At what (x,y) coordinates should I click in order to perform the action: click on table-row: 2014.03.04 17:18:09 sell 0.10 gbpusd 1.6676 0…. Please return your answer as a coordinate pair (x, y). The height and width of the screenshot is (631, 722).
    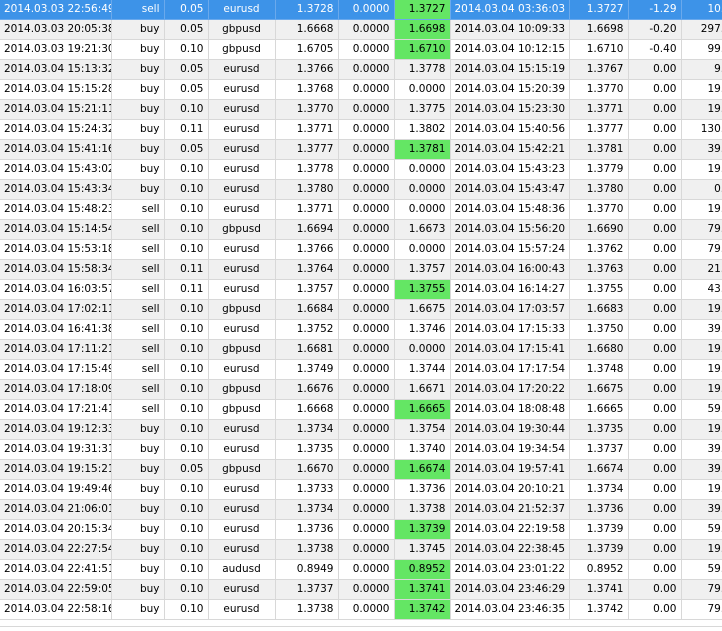
    Looking at the image, I should click on (361, 389).